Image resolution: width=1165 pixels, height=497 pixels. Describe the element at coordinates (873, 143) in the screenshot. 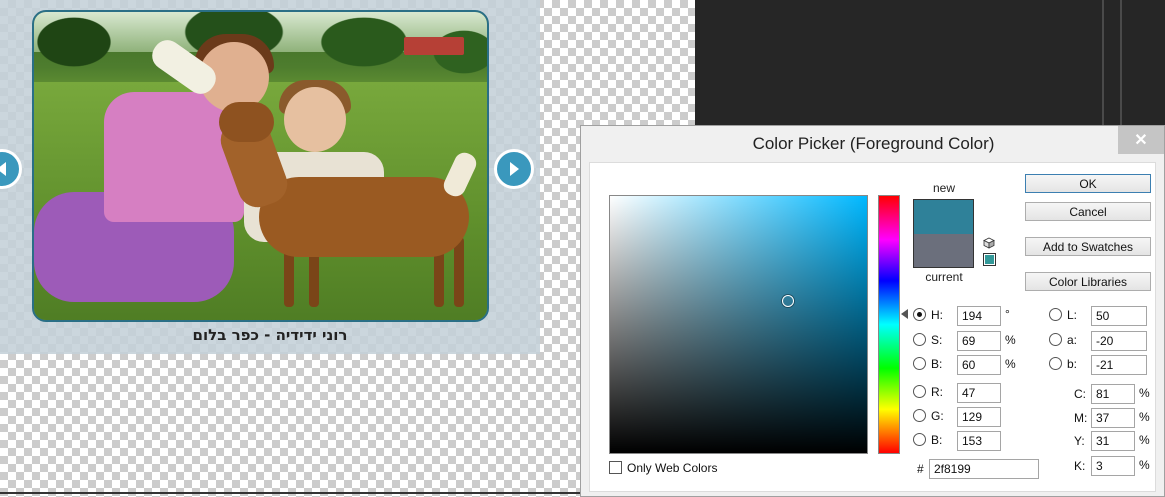

I see `dialog-title: Color Picker (Foreground Color)` at that location.